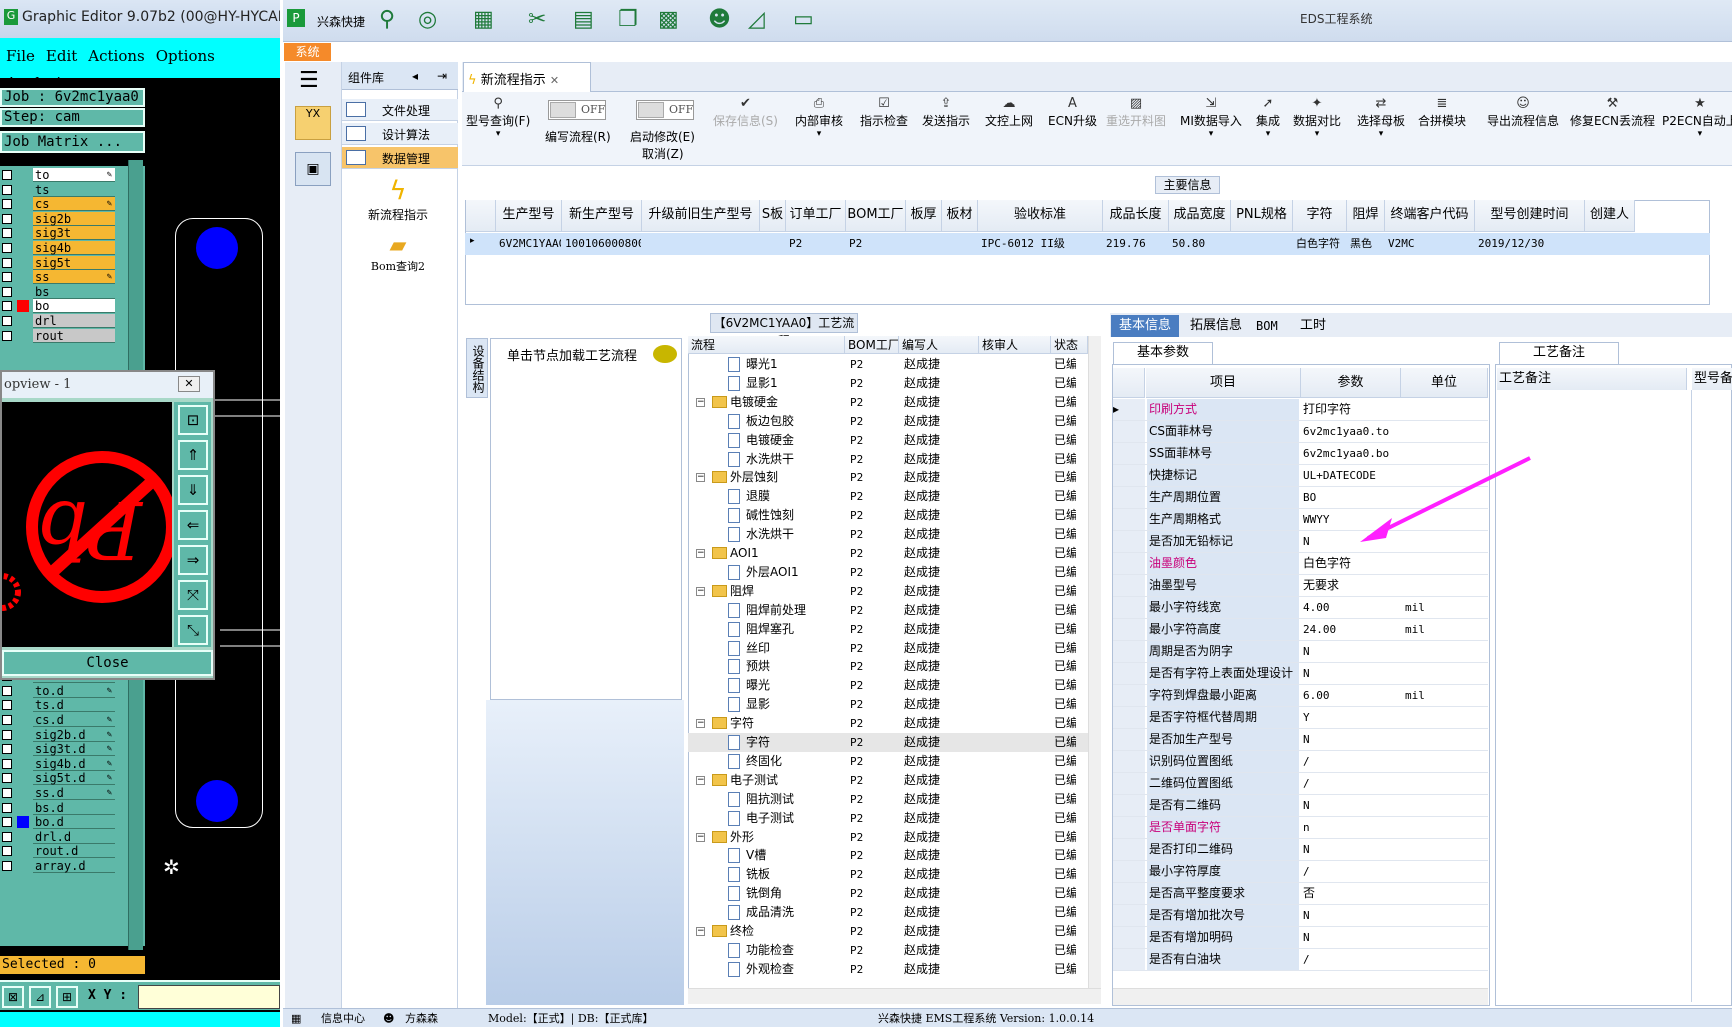  Describe the element at coordinates (872, 345) in the screenshot. I see `tree-col-header: BOM工厂` at that location.